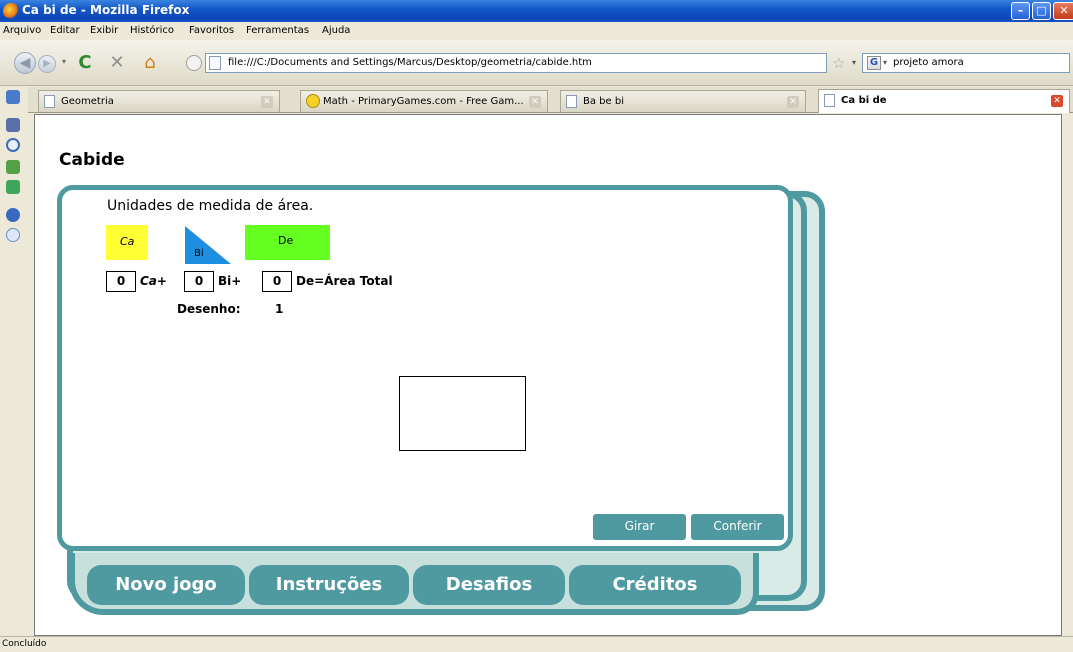 The width and height of the screenshot is (1073, 652). What do you see at coordinates (462, 413) in the screenshot?
I see `drawing-area` at bounding box center [462, 413].